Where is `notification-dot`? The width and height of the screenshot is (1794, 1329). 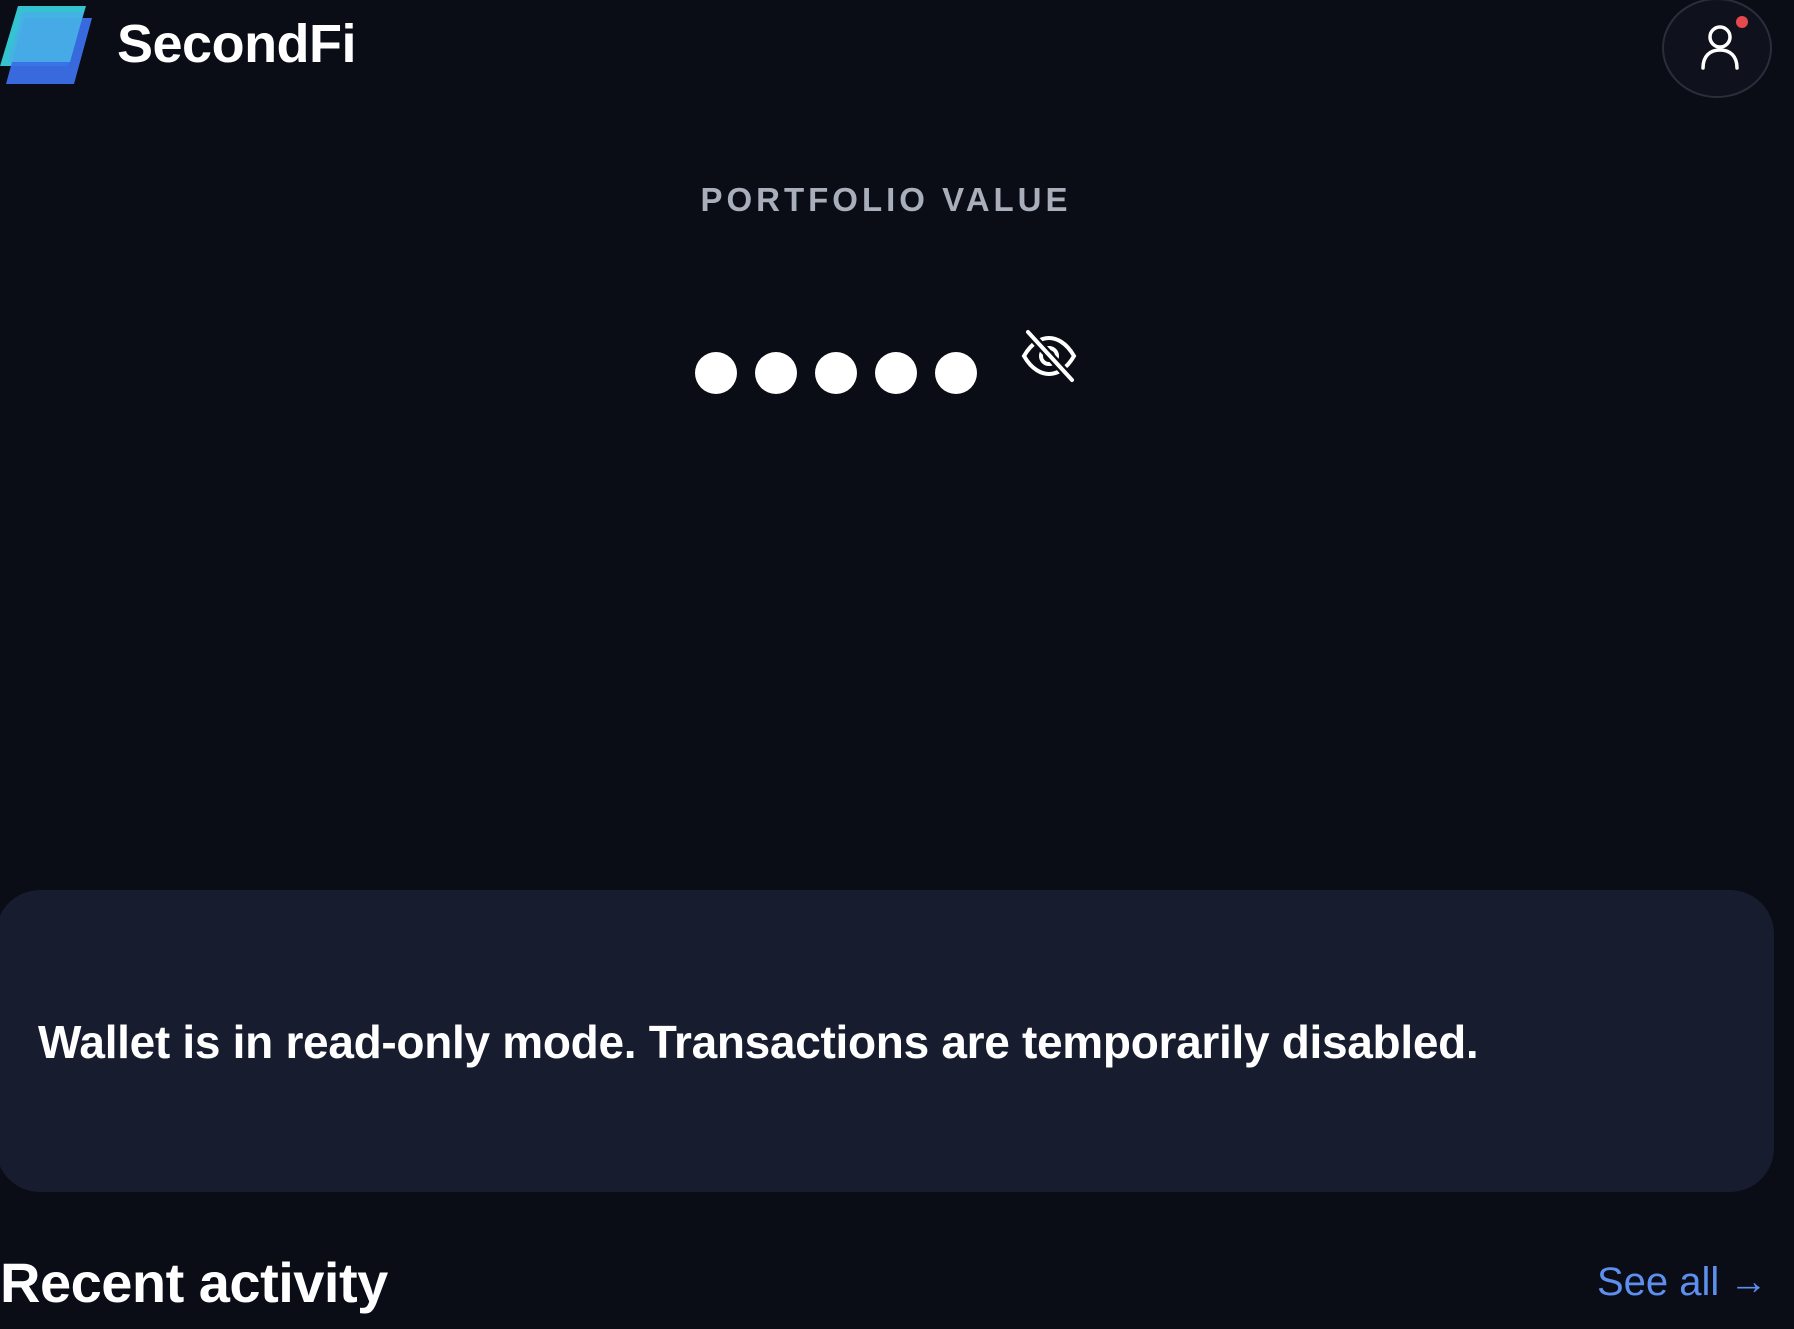 notification-dot is located at coordinates (1742, 22).